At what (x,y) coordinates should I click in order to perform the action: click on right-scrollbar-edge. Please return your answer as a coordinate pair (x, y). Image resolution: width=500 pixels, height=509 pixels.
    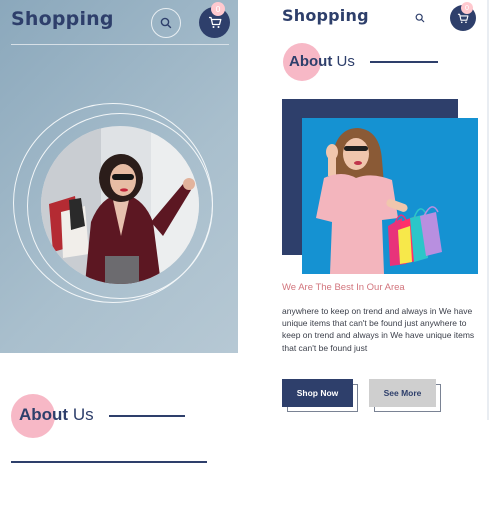
    Looking at the image, I should click on (488, 210).